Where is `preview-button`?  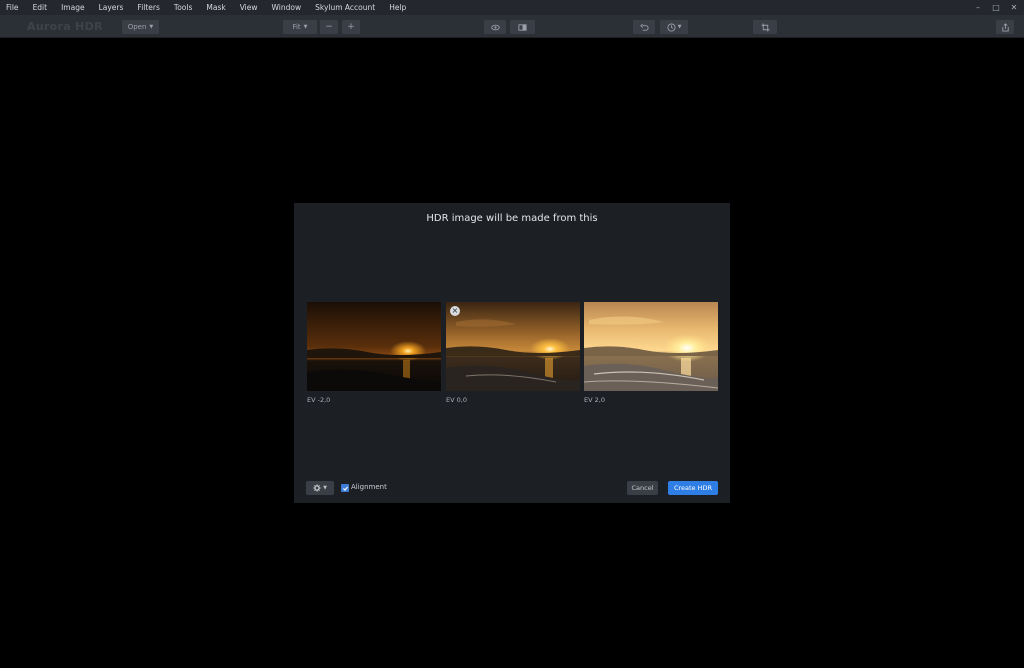
preview-button is located at coordinates (495, 27).